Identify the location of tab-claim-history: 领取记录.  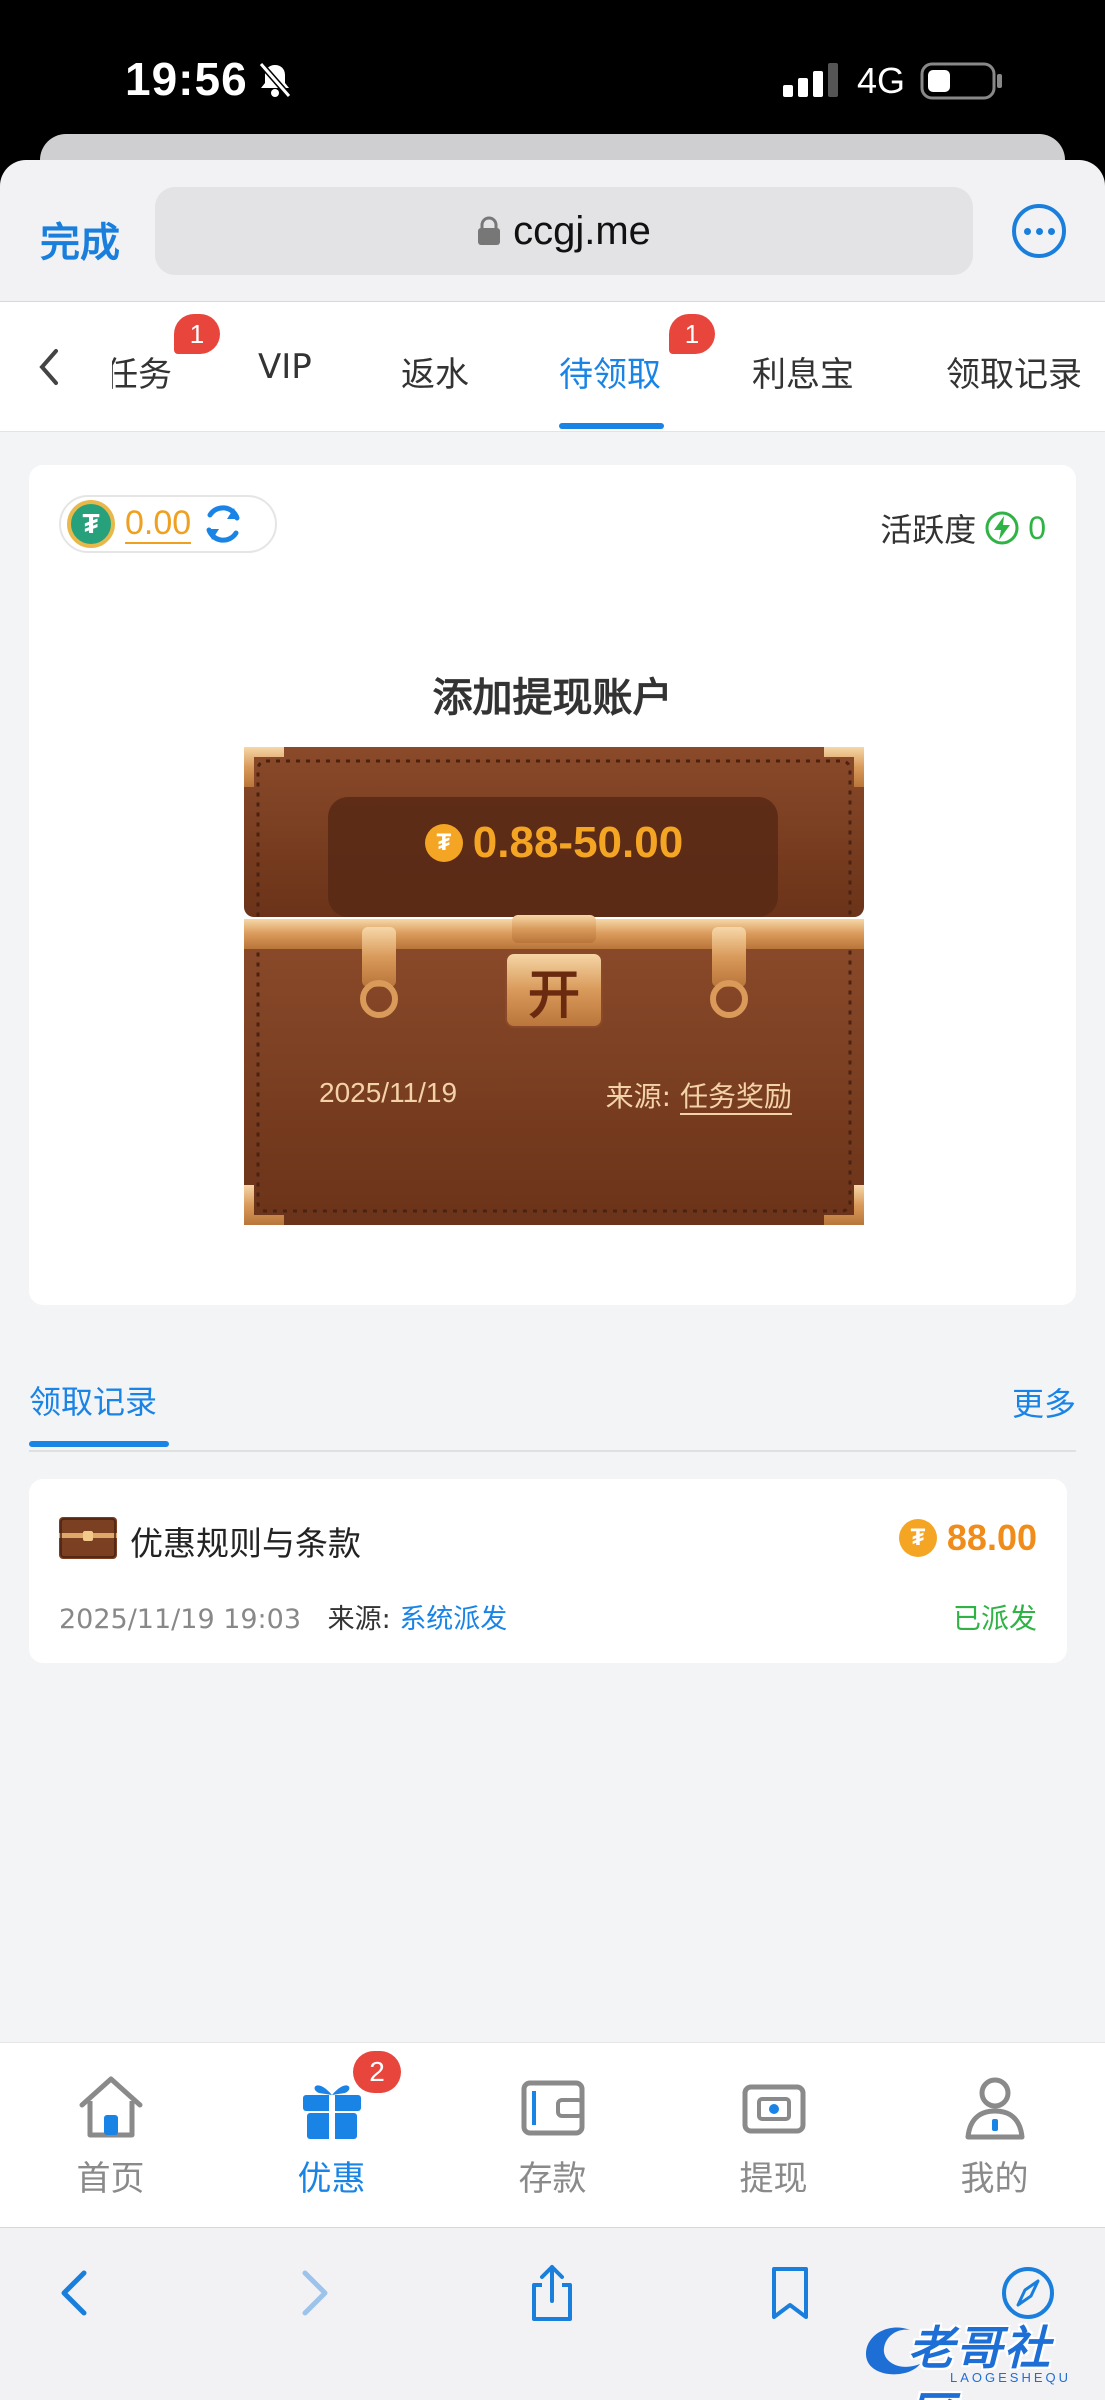
(1014, 371).